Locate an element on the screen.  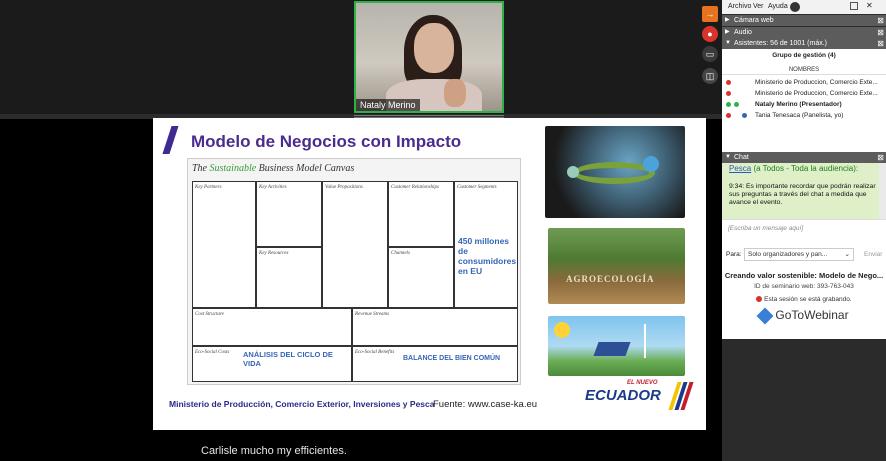
webcam-icon is located at coordinates (744, 115).